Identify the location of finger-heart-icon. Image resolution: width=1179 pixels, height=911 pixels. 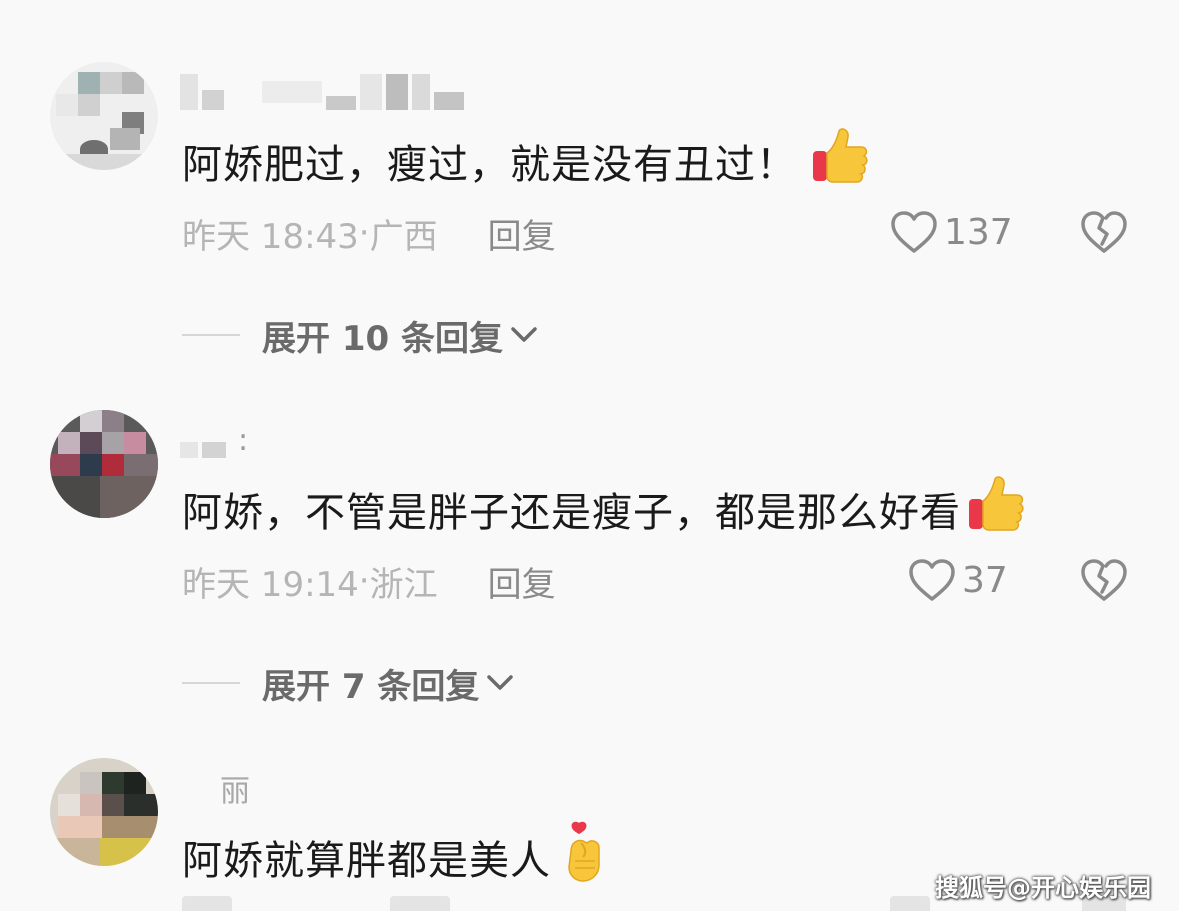
(585, 857).